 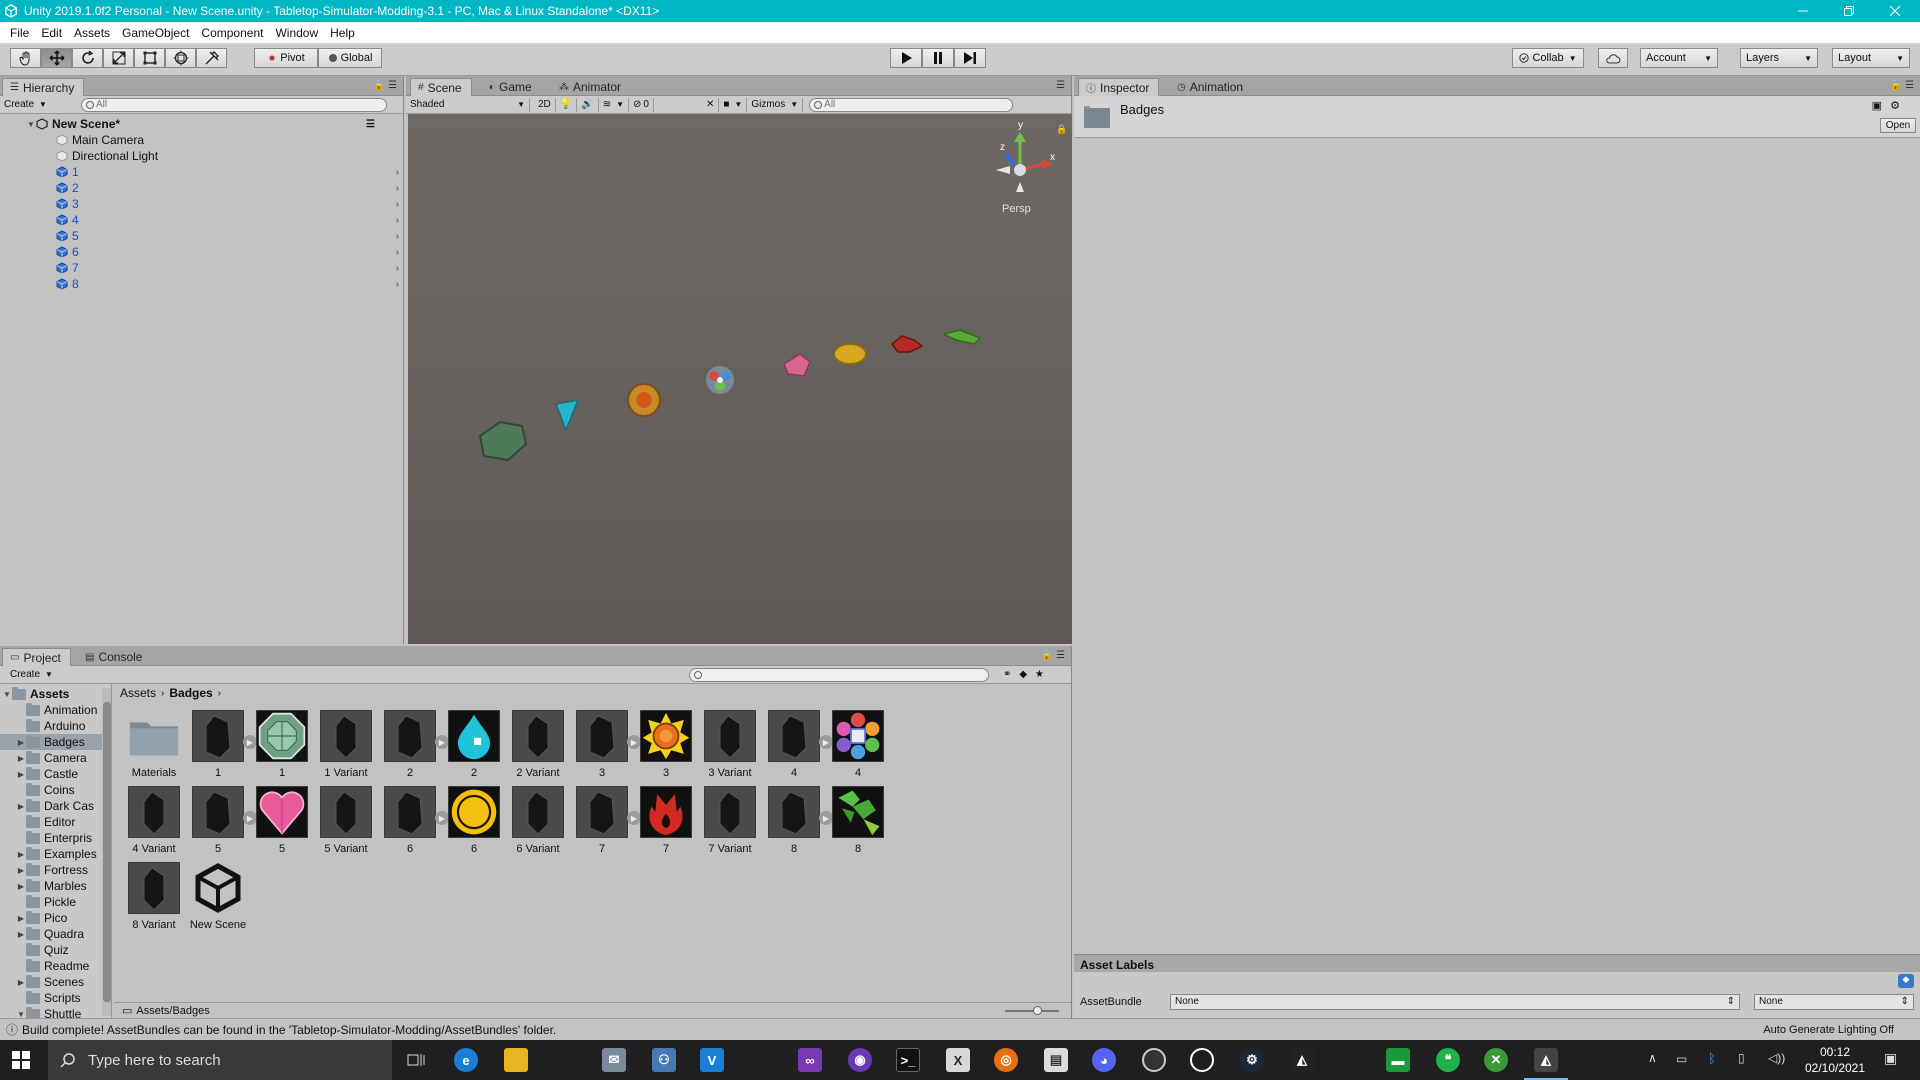 What do you see at coordinates (970, 58) in the screenshot?
I see `step-button` at bounding box center [970, 58].